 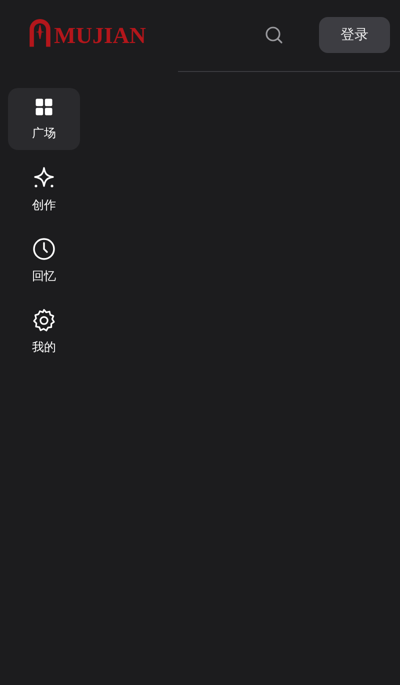 What do you see at coordinates (44, 320) in the screenshot?
I see `settings-icon` at bounding box center [44, 320].